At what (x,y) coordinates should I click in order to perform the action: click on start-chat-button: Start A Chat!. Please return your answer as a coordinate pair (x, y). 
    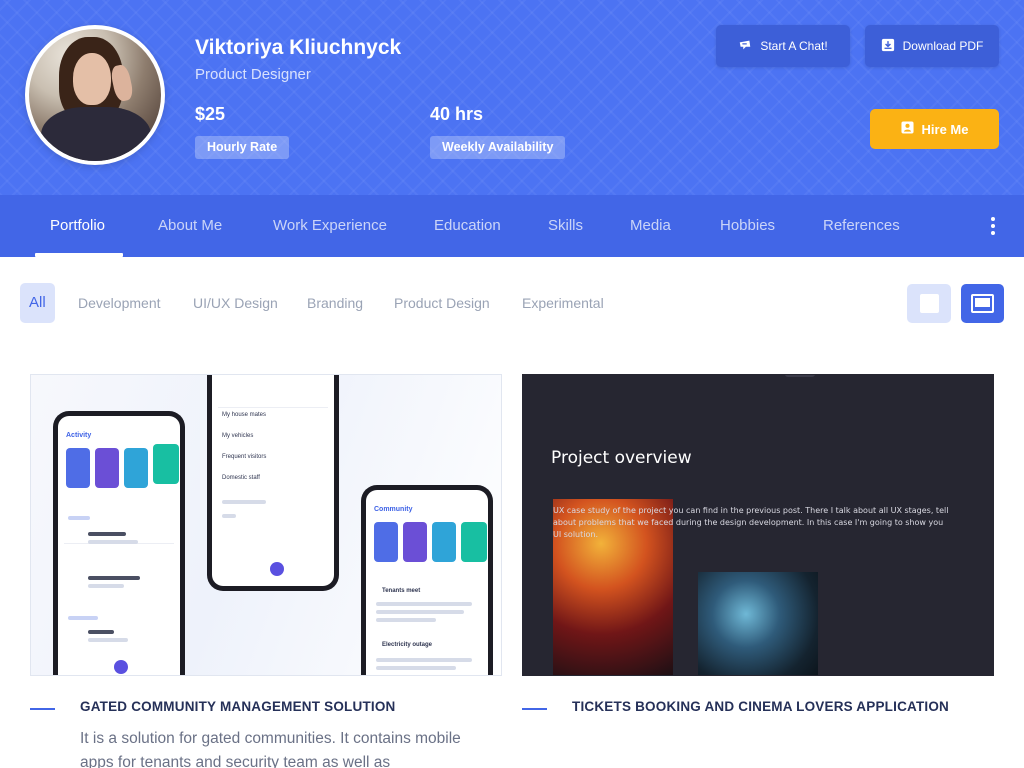
    Looking at the image, I should click on (783, 46).